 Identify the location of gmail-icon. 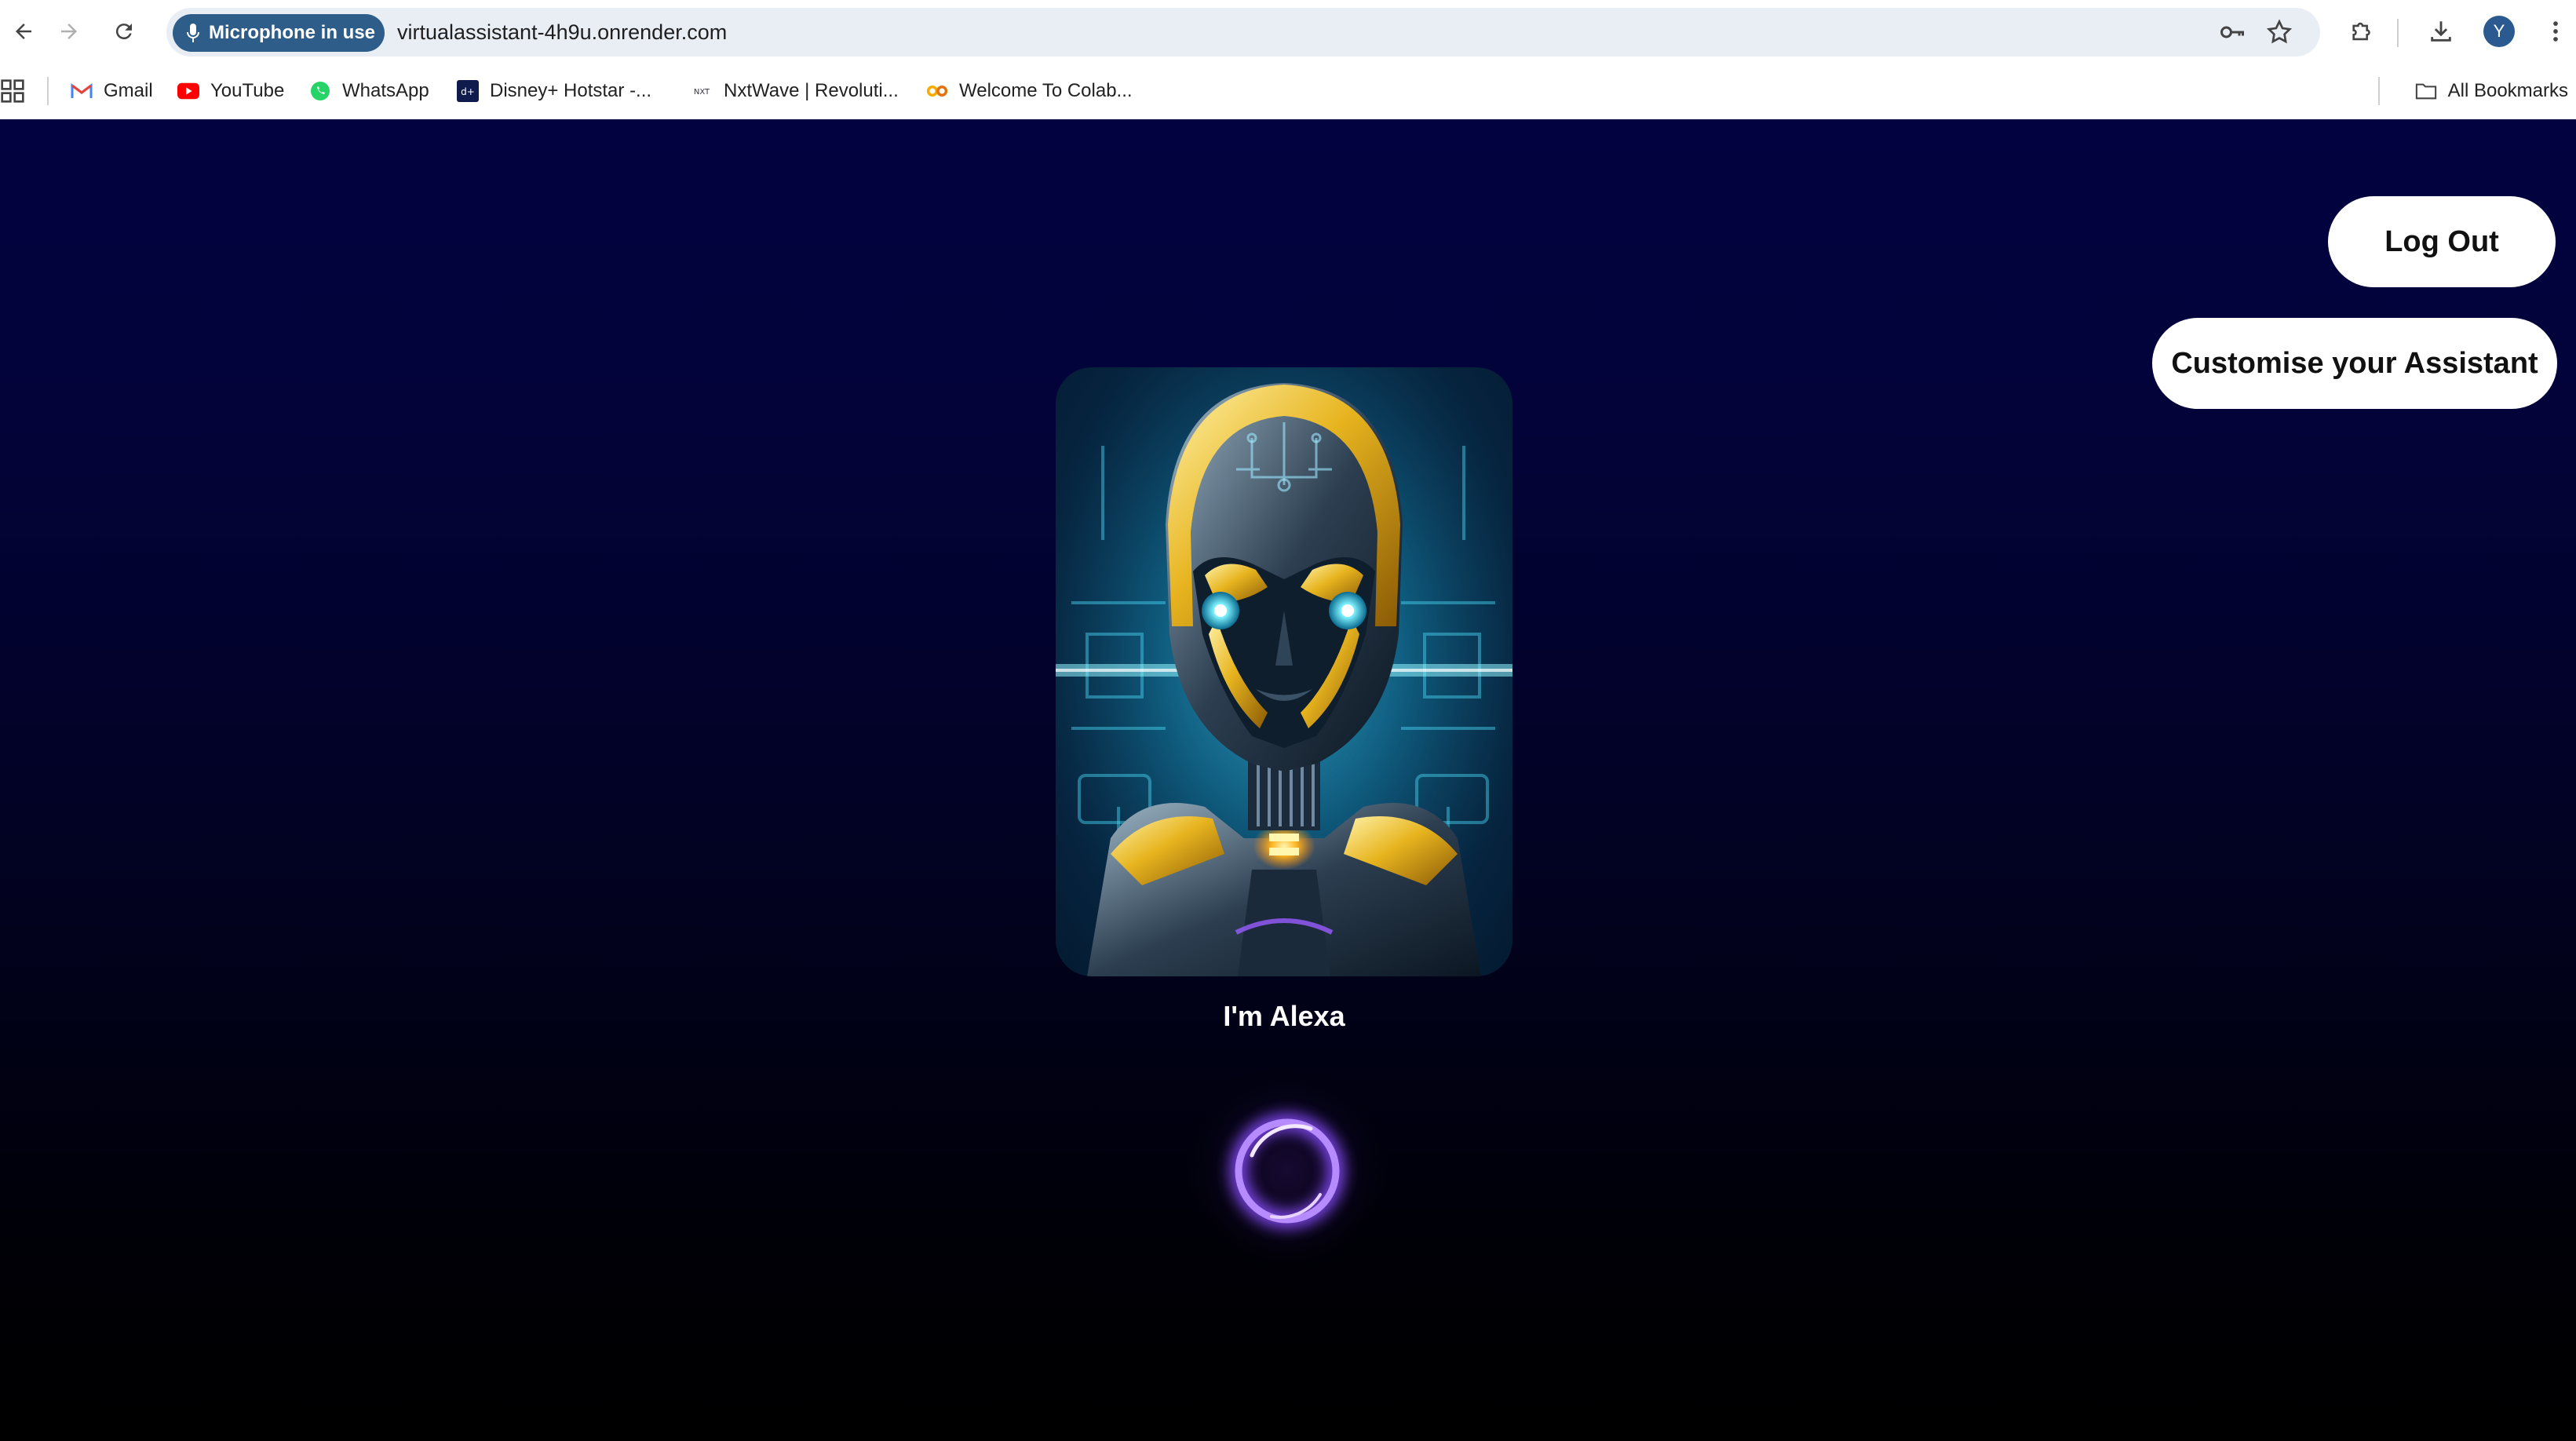
(82, 91).